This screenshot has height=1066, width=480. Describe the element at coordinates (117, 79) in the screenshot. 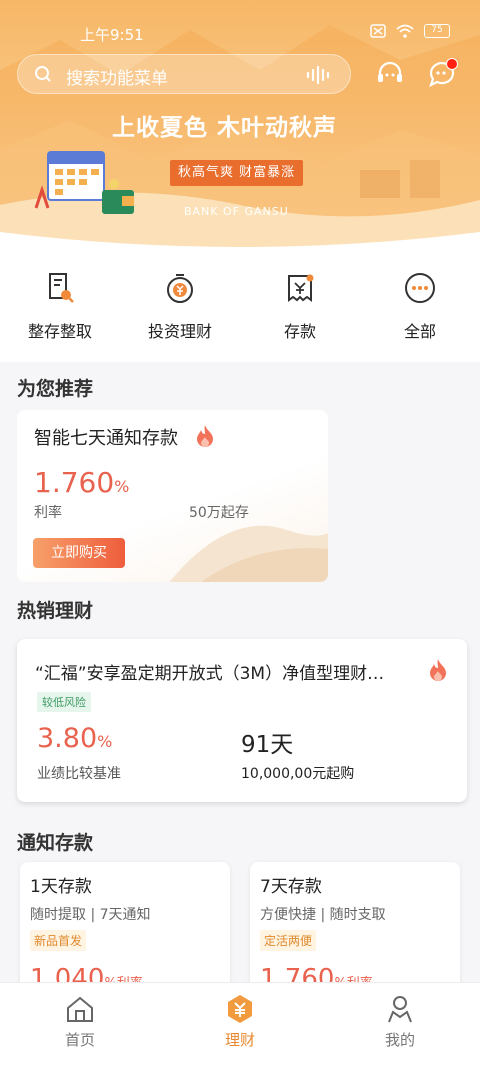

I see `search-placeholder: 搜索功能菜单` at that location.